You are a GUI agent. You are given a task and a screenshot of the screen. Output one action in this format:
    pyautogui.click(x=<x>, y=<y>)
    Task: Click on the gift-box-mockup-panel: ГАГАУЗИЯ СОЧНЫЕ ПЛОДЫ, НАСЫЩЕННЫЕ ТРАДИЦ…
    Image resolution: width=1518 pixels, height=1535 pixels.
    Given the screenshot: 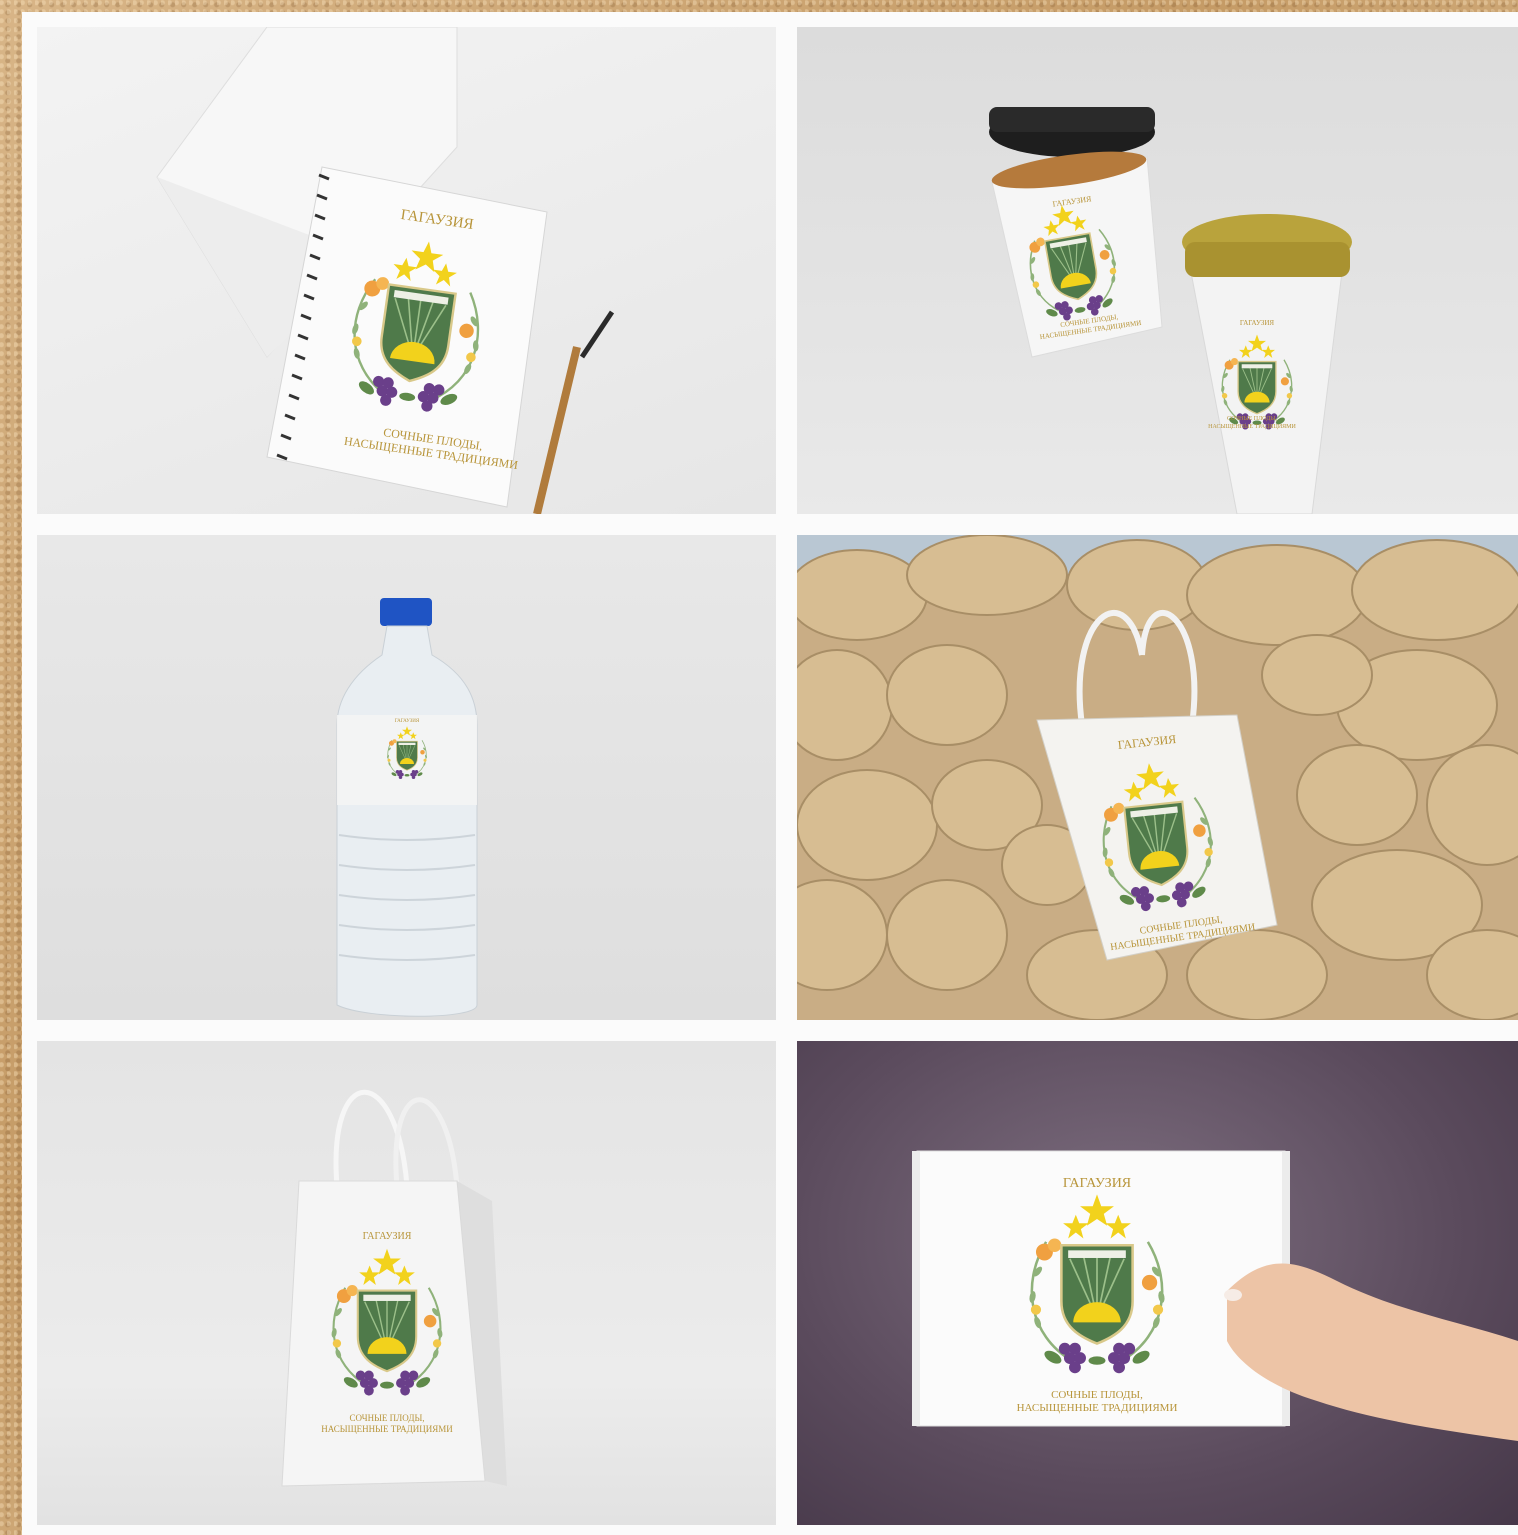 What is the action you would take?
    pyautogui.click(x=1157, y=1283)
    